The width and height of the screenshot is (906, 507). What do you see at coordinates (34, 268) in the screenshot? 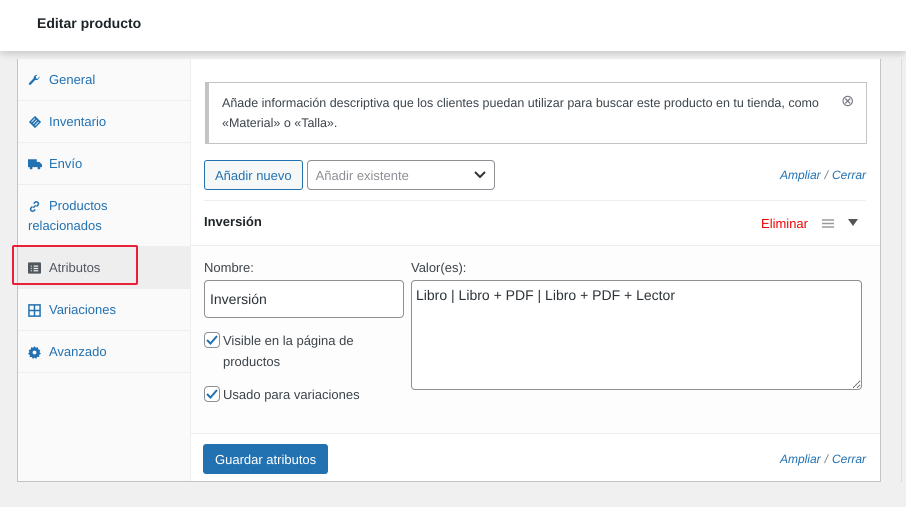
I see `list-icon` at bounding box center [34, 268].